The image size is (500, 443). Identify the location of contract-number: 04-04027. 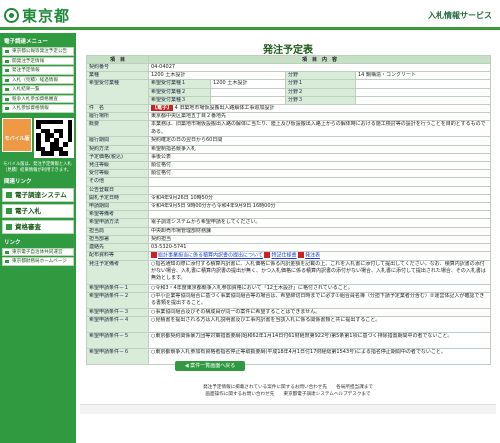
(319, 67).